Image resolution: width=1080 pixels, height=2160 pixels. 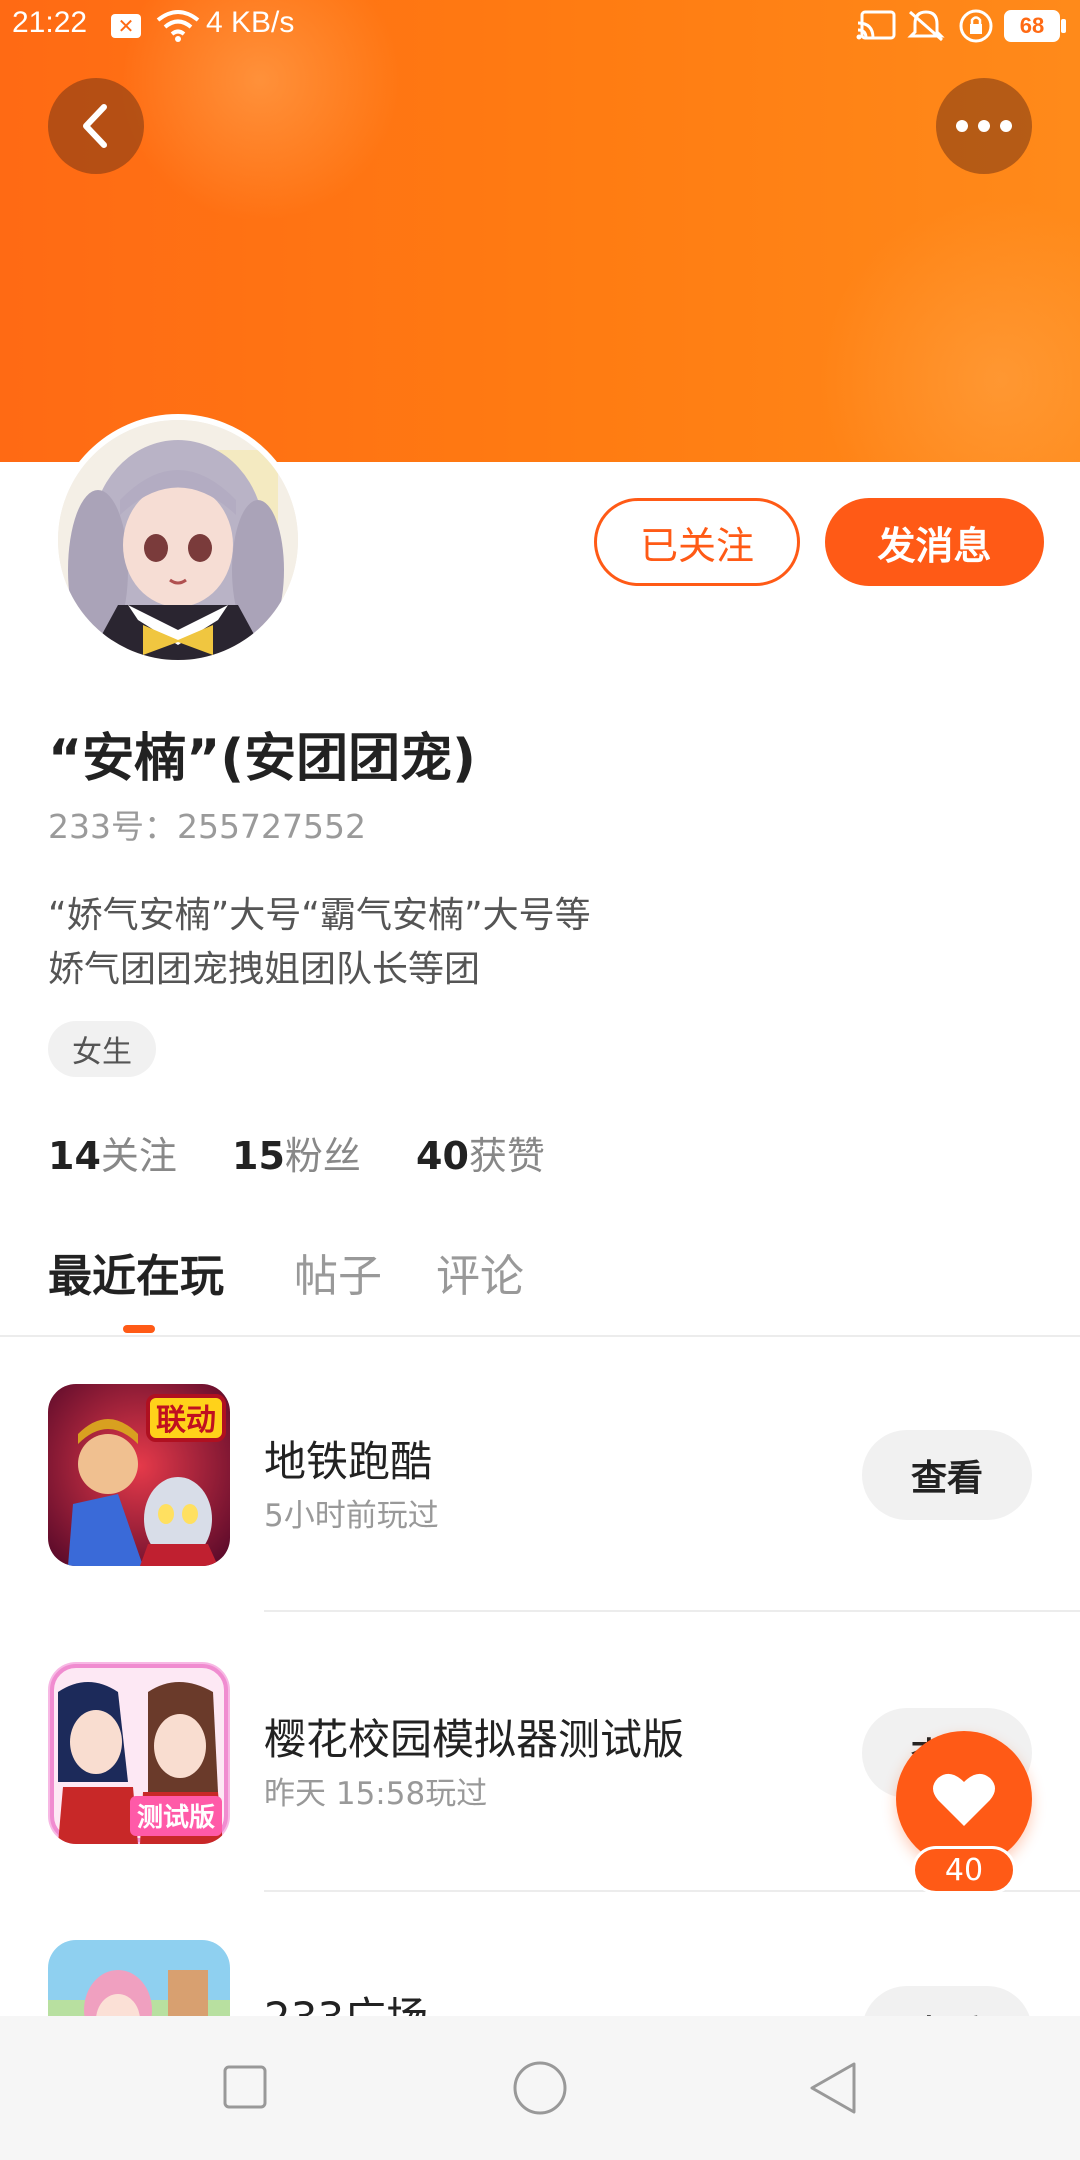 I want to click on wifi-icon, so click(x=178, y=26).